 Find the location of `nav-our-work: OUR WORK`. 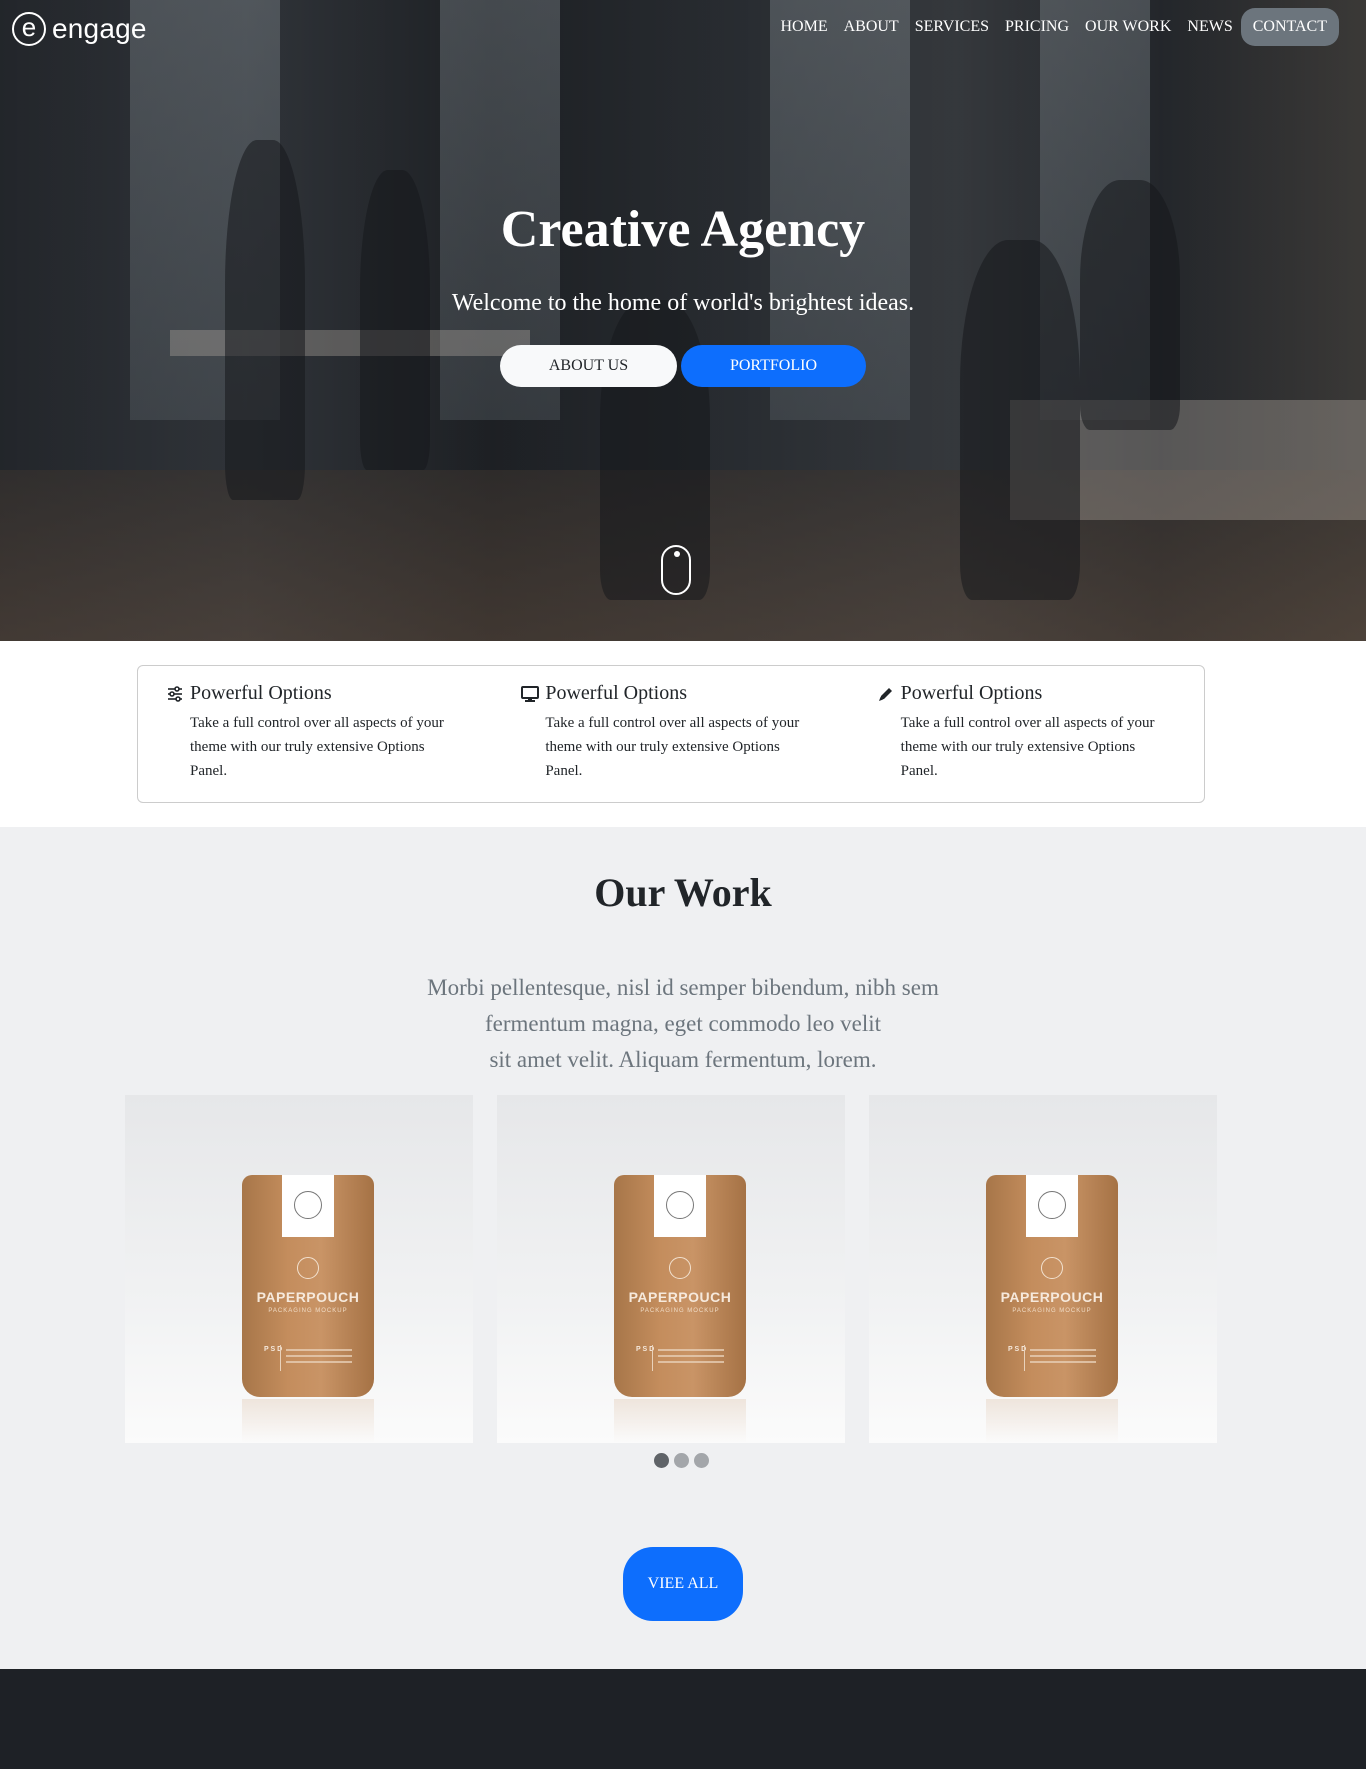

nav-our-work: OUR WORK is located at coordinates (1128, 27).